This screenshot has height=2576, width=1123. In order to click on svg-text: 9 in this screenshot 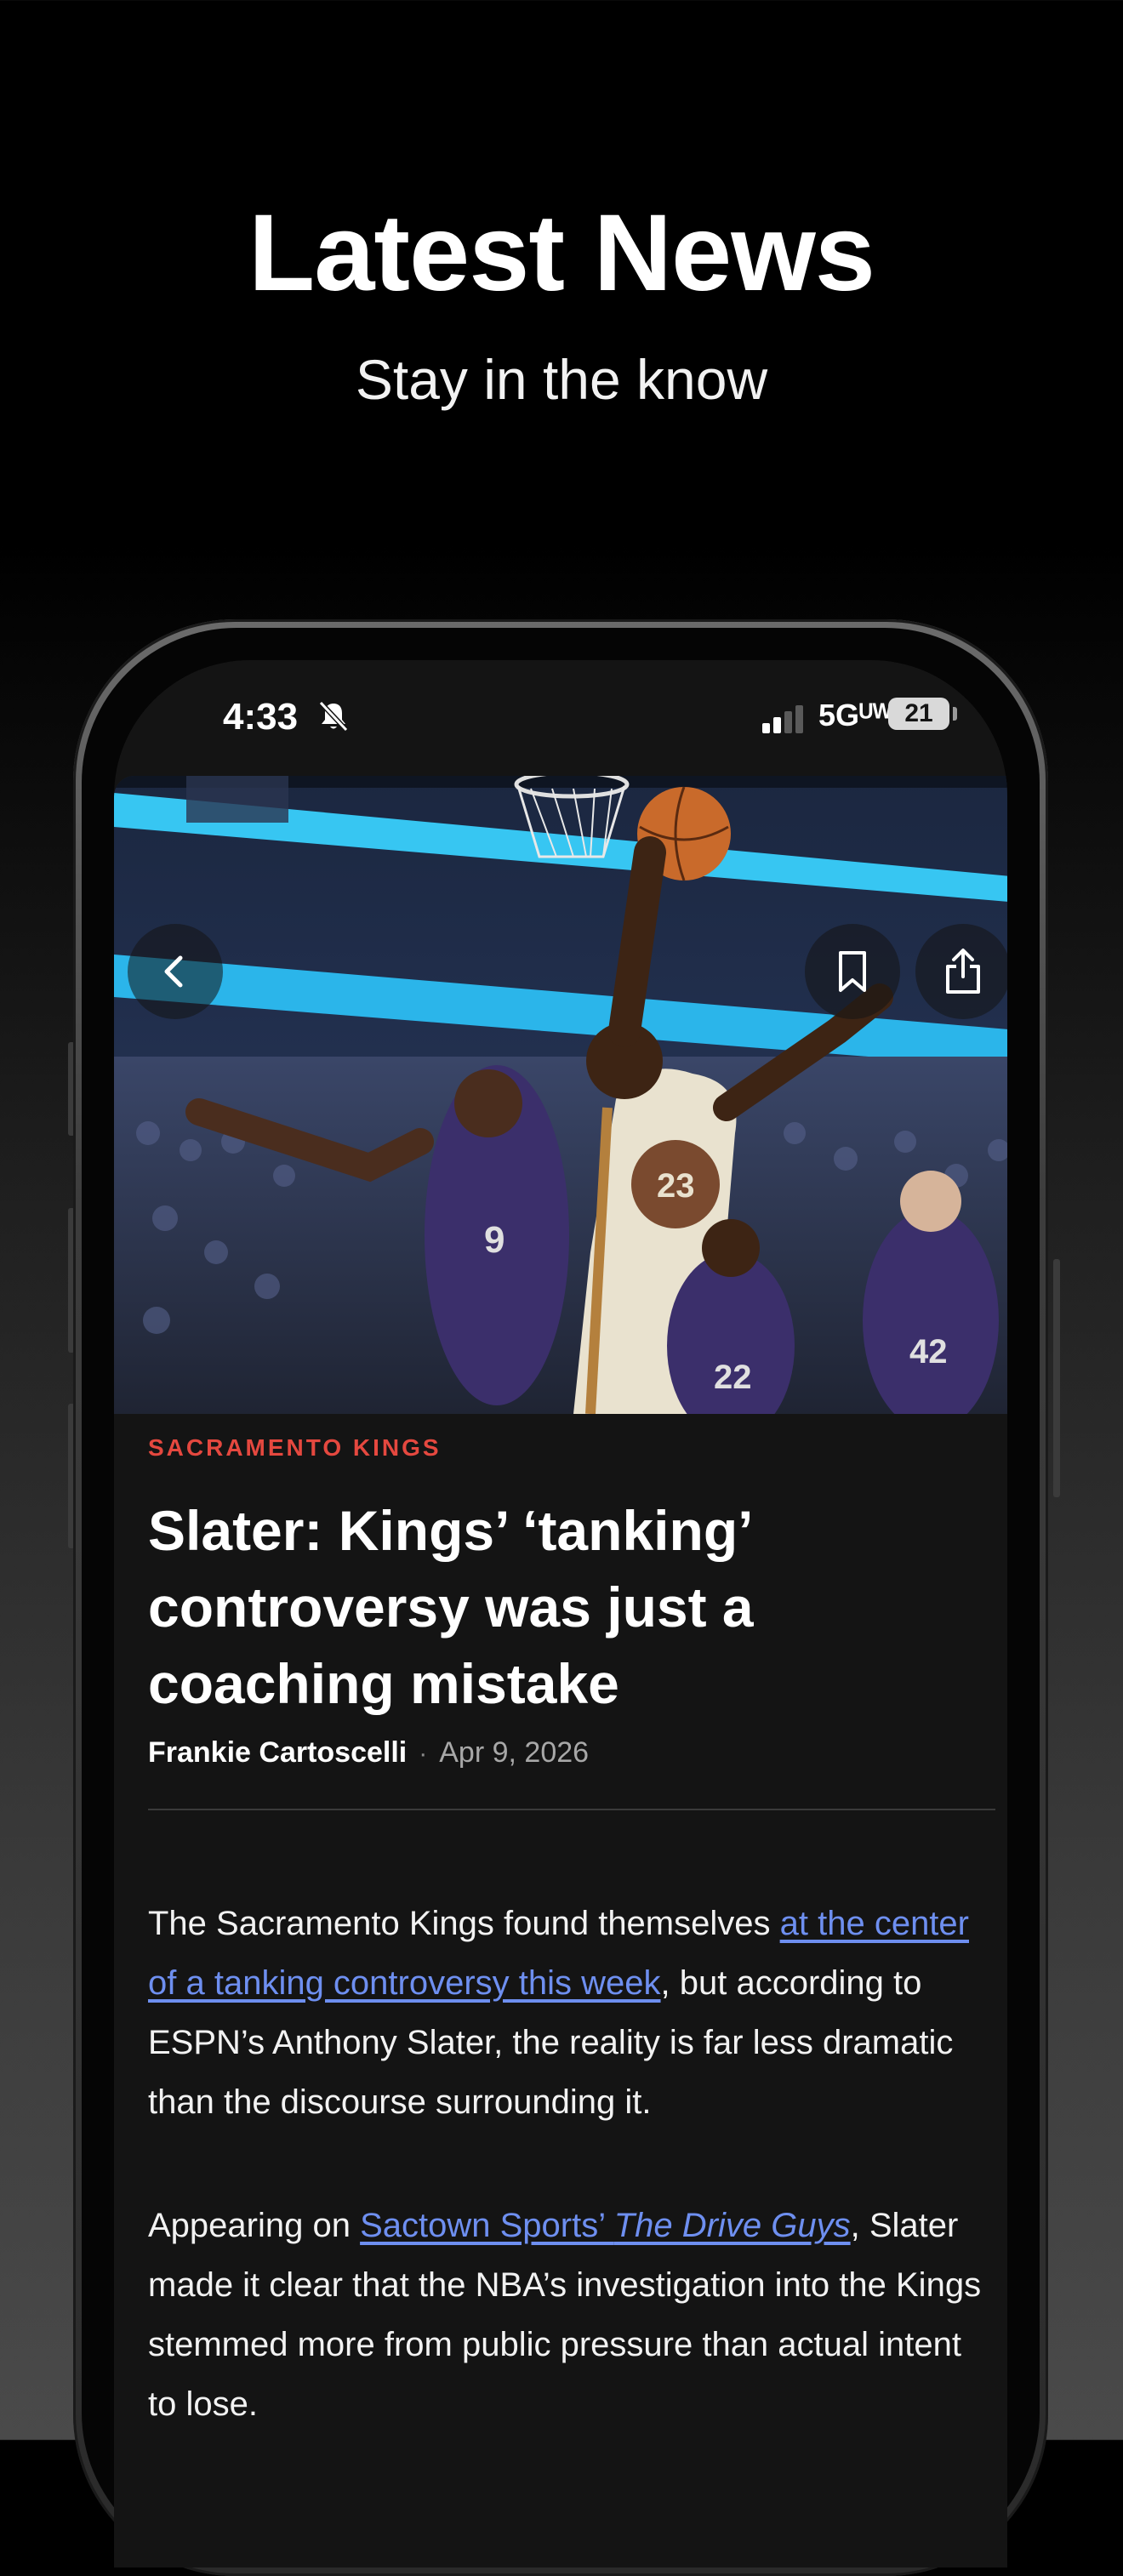, I will do `click(494, 1240)`.